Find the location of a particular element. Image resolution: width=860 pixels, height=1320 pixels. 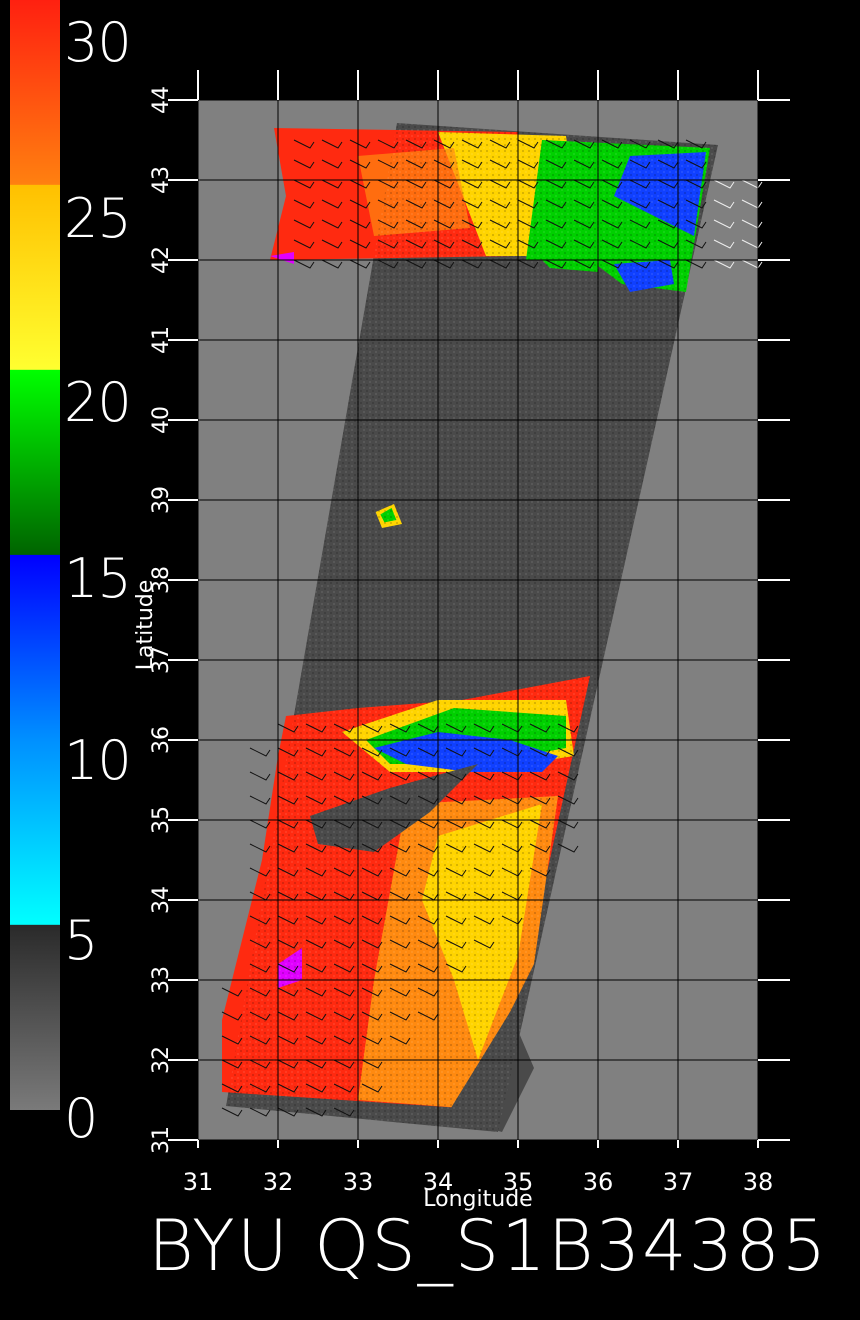

y-tick-label: 32 is located at coordinates (161, 1060).